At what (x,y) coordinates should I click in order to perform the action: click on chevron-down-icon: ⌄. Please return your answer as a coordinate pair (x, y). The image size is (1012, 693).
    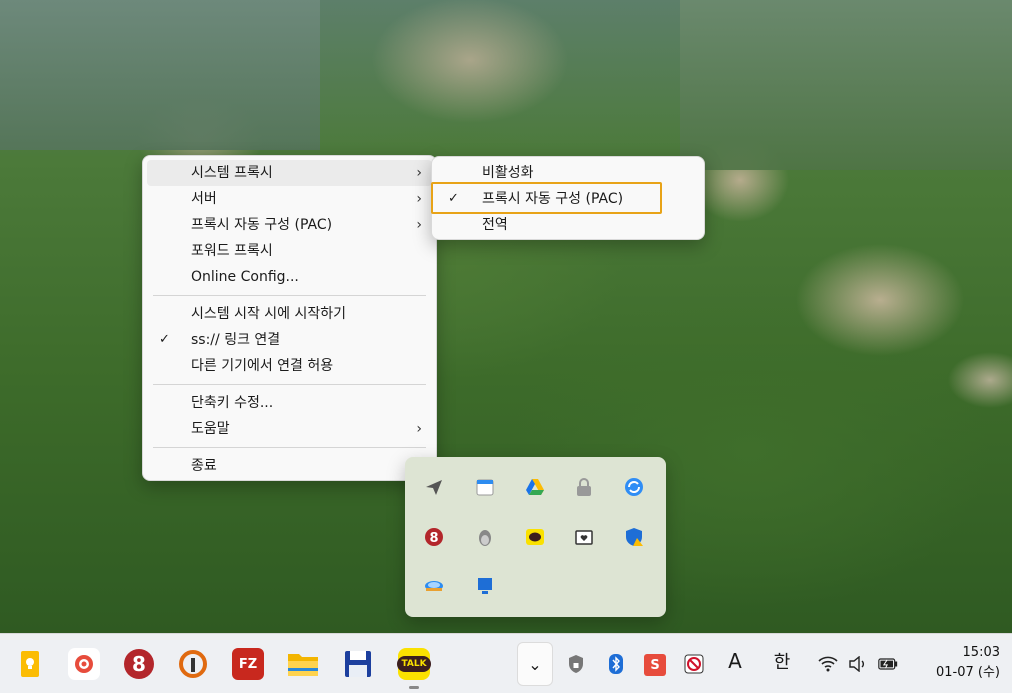
    Looking at the image, I should click on (535, 664).